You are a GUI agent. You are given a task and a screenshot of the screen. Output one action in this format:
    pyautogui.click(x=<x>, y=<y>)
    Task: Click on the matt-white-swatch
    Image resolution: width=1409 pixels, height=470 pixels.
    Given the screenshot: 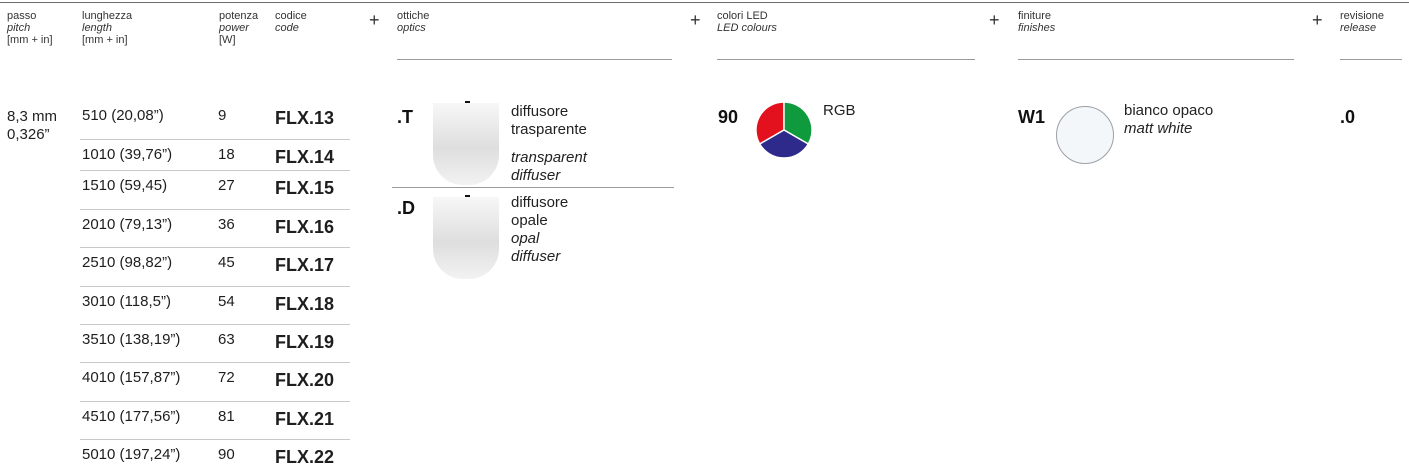 What is the action you would take?
    pyautogui.click(x=1085, y=135)
    